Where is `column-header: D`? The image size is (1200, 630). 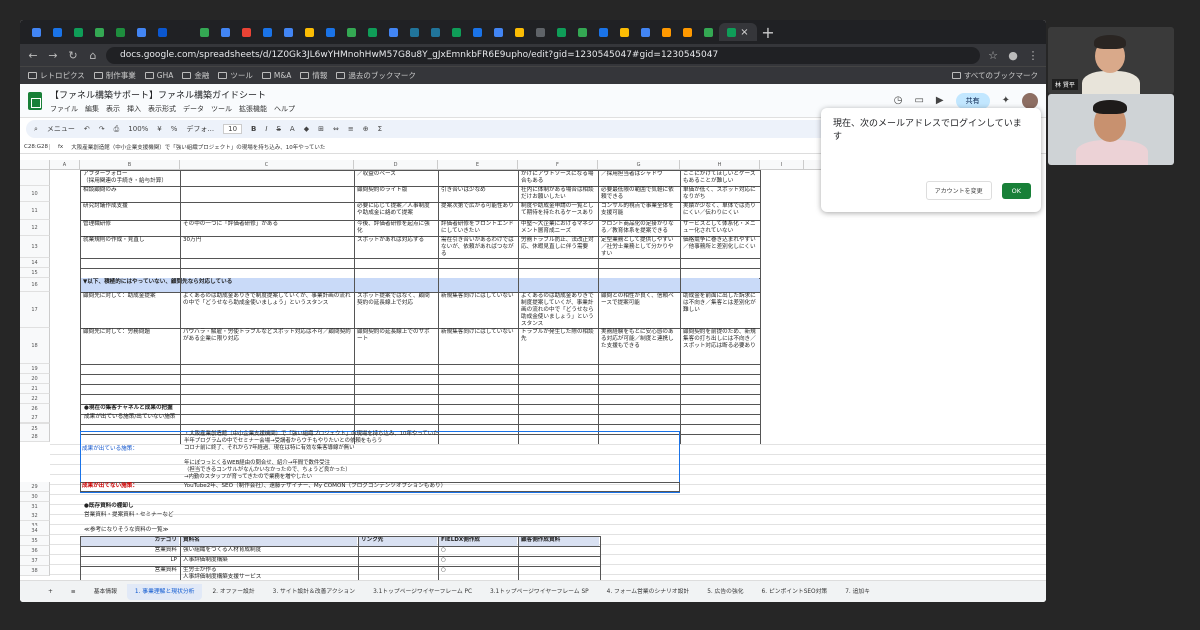 column-header: D is located at coordinates (396, 165).